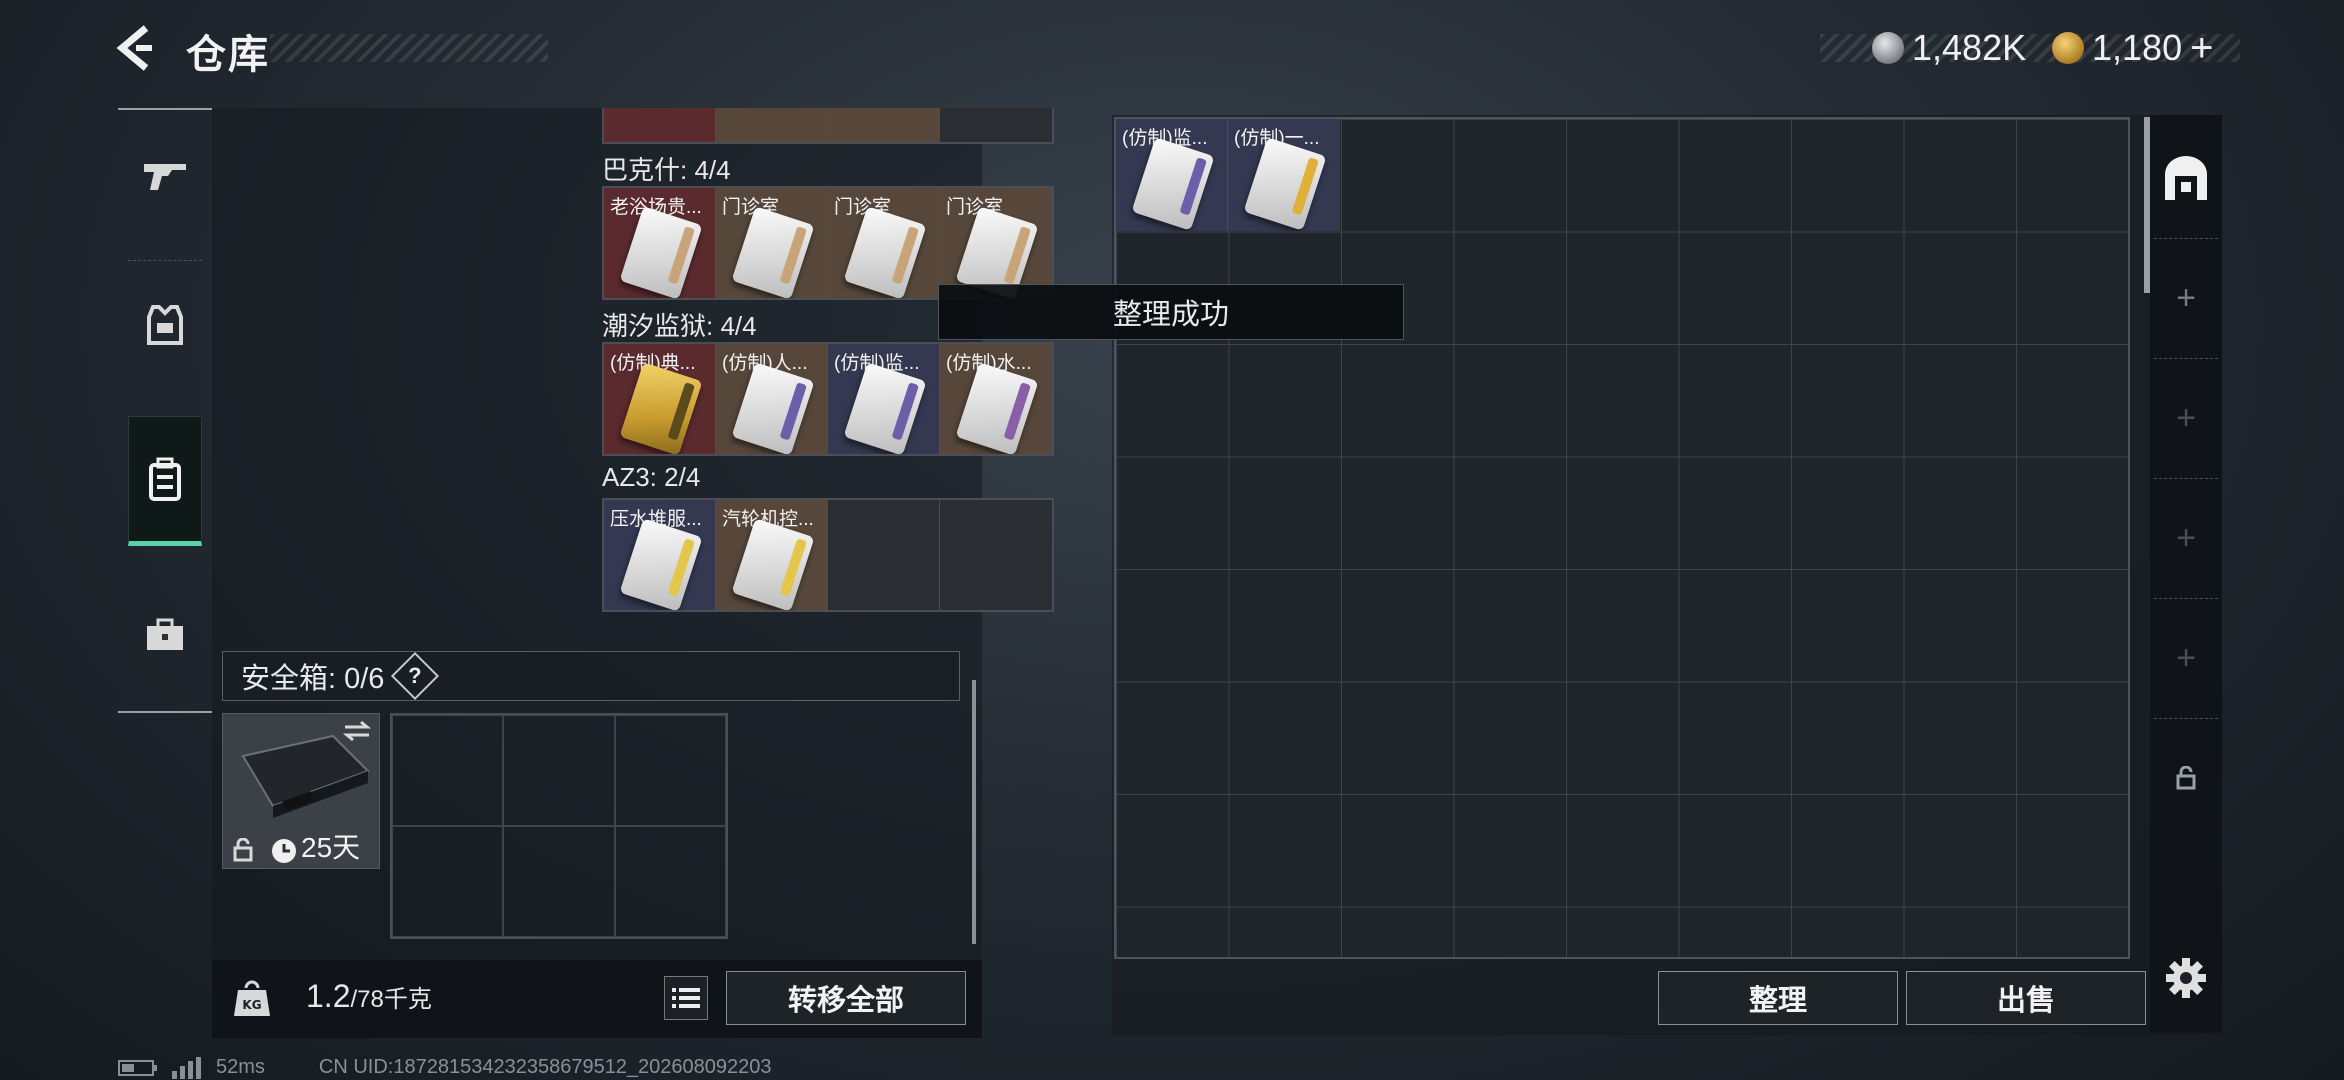  What do you see at coordinates (2068, 48) in the screenshot?
I see `gold-coin-icon` at bounding box center [2068, 48].